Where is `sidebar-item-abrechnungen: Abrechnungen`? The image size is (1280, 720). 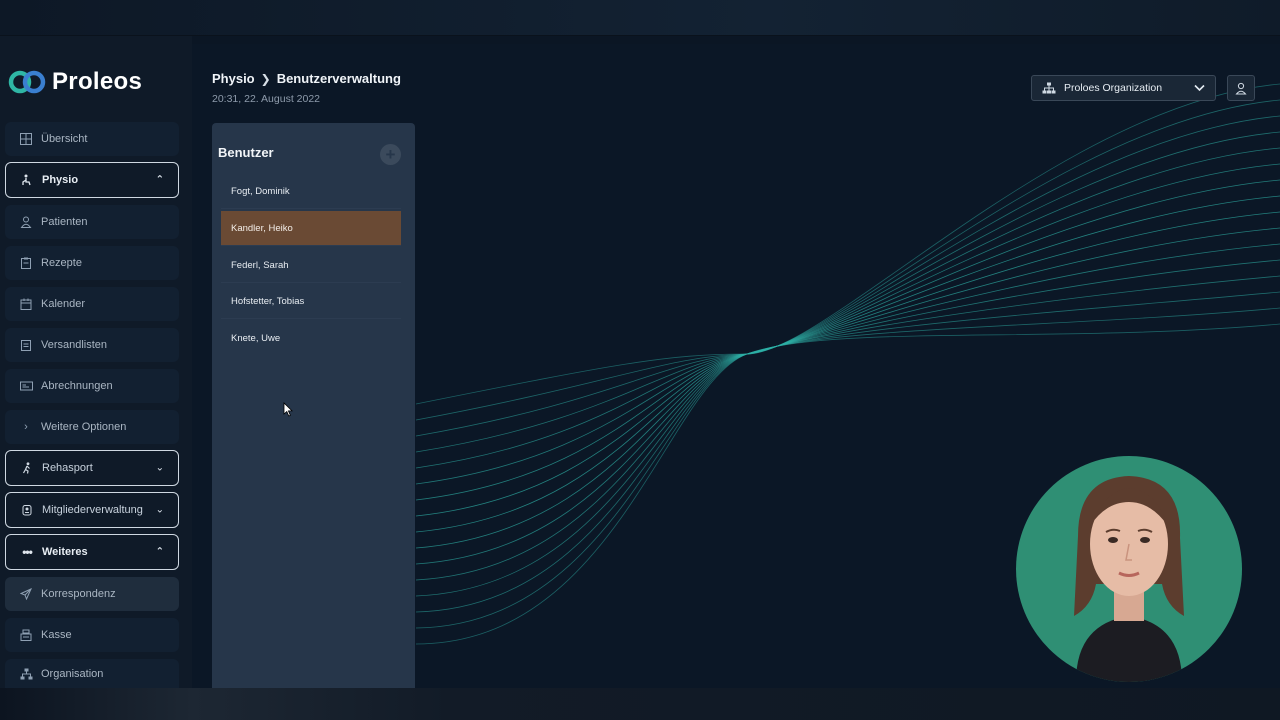
sidebar-item-abrechnungen: Abrechnungen is located at coordinates (92, 386).